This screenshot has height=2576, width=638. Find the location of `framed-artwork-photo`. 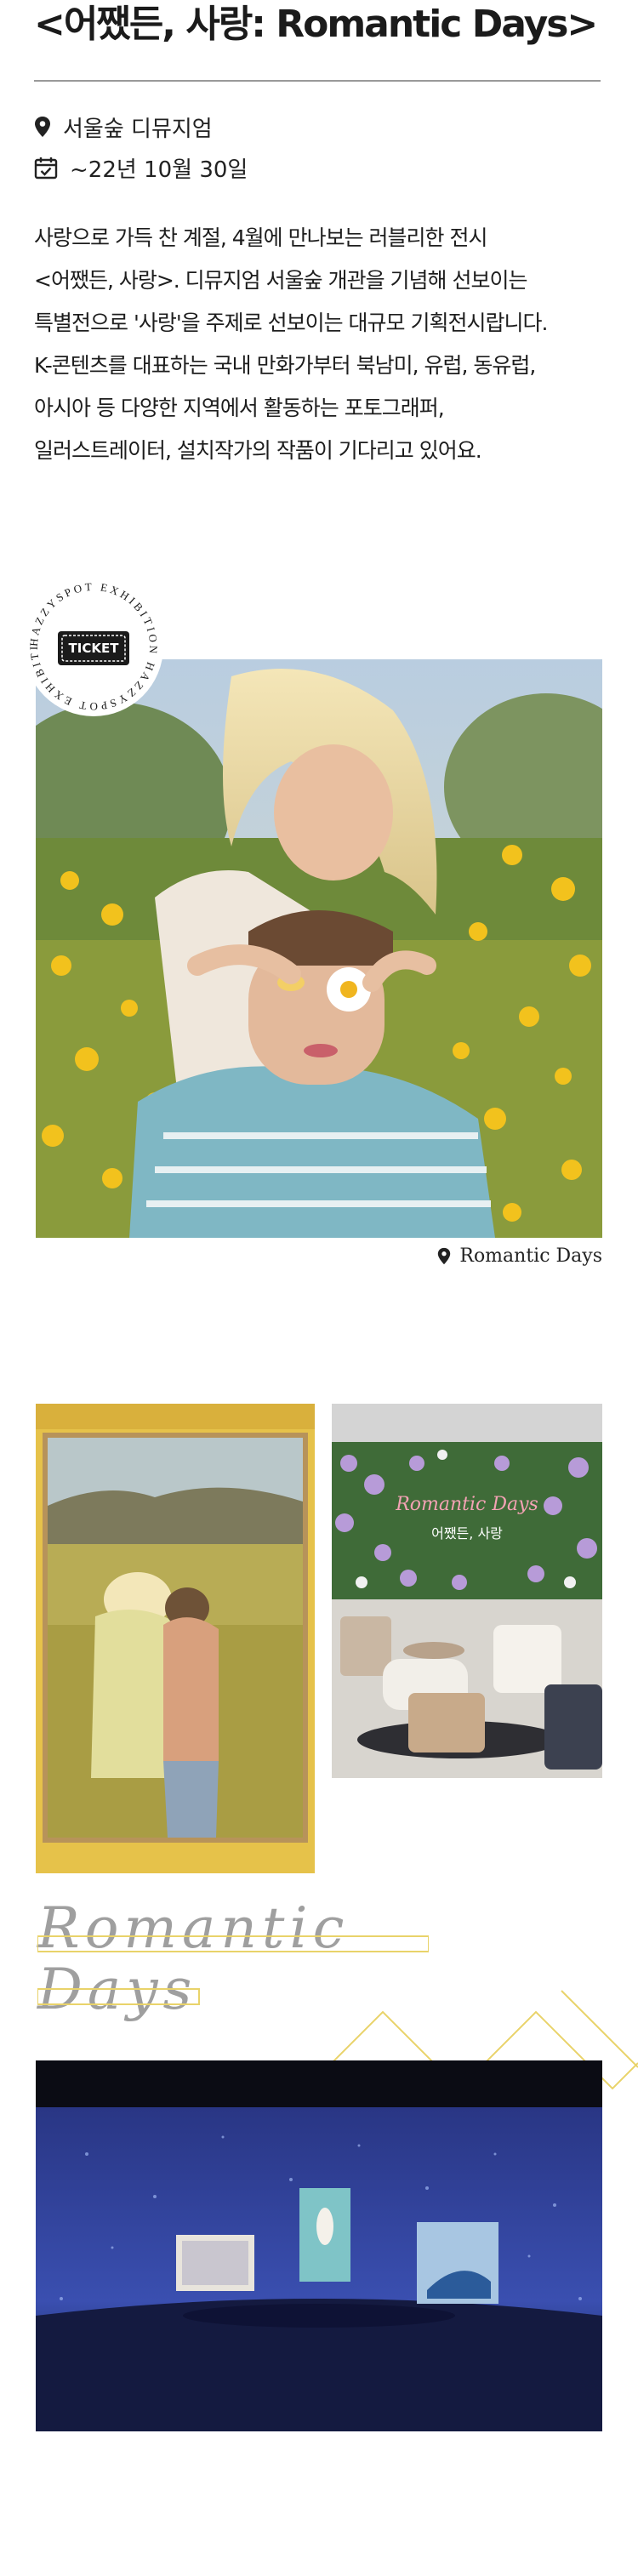

framed-artwork-photo is located at coordinates (175, 1638).